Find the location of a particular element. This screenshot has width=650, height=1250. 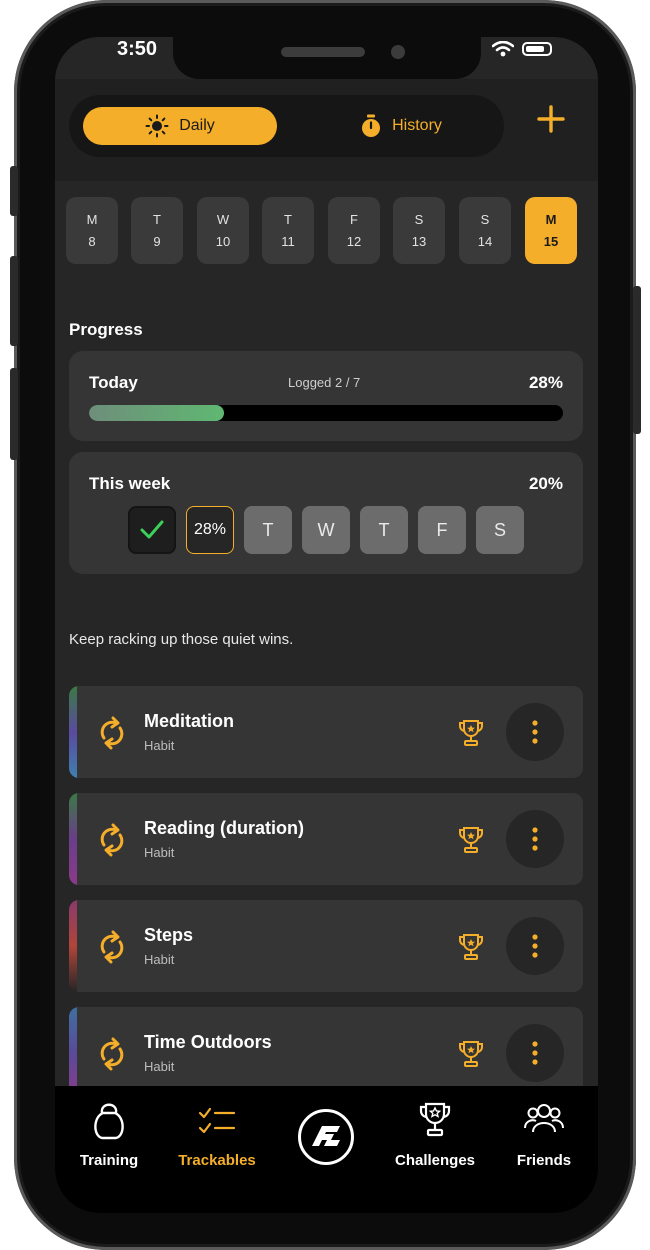

day-pill: S 14 is located at coordinates (485, 230).